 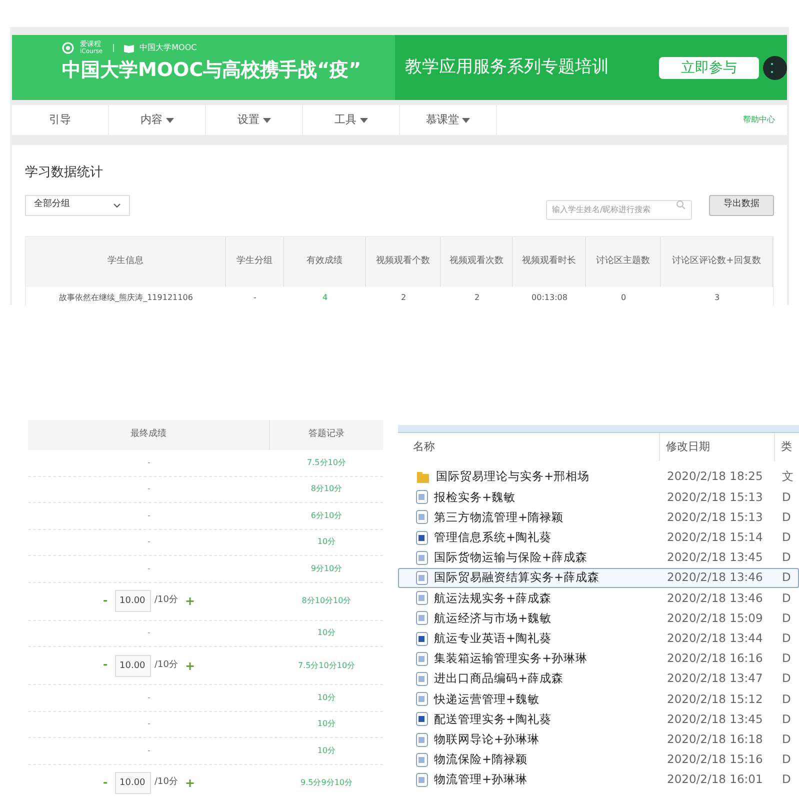 I want to click on file-date: 2020/2/18 15:09, so click(x=715, y=618).